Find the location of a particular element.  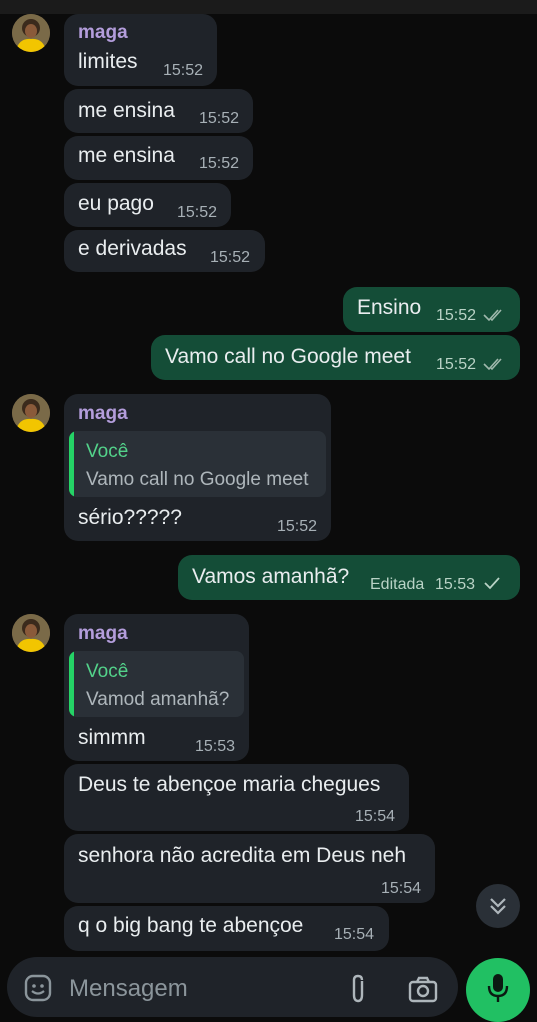

message-composer: Mensagem is located at coordinates (232, 987).